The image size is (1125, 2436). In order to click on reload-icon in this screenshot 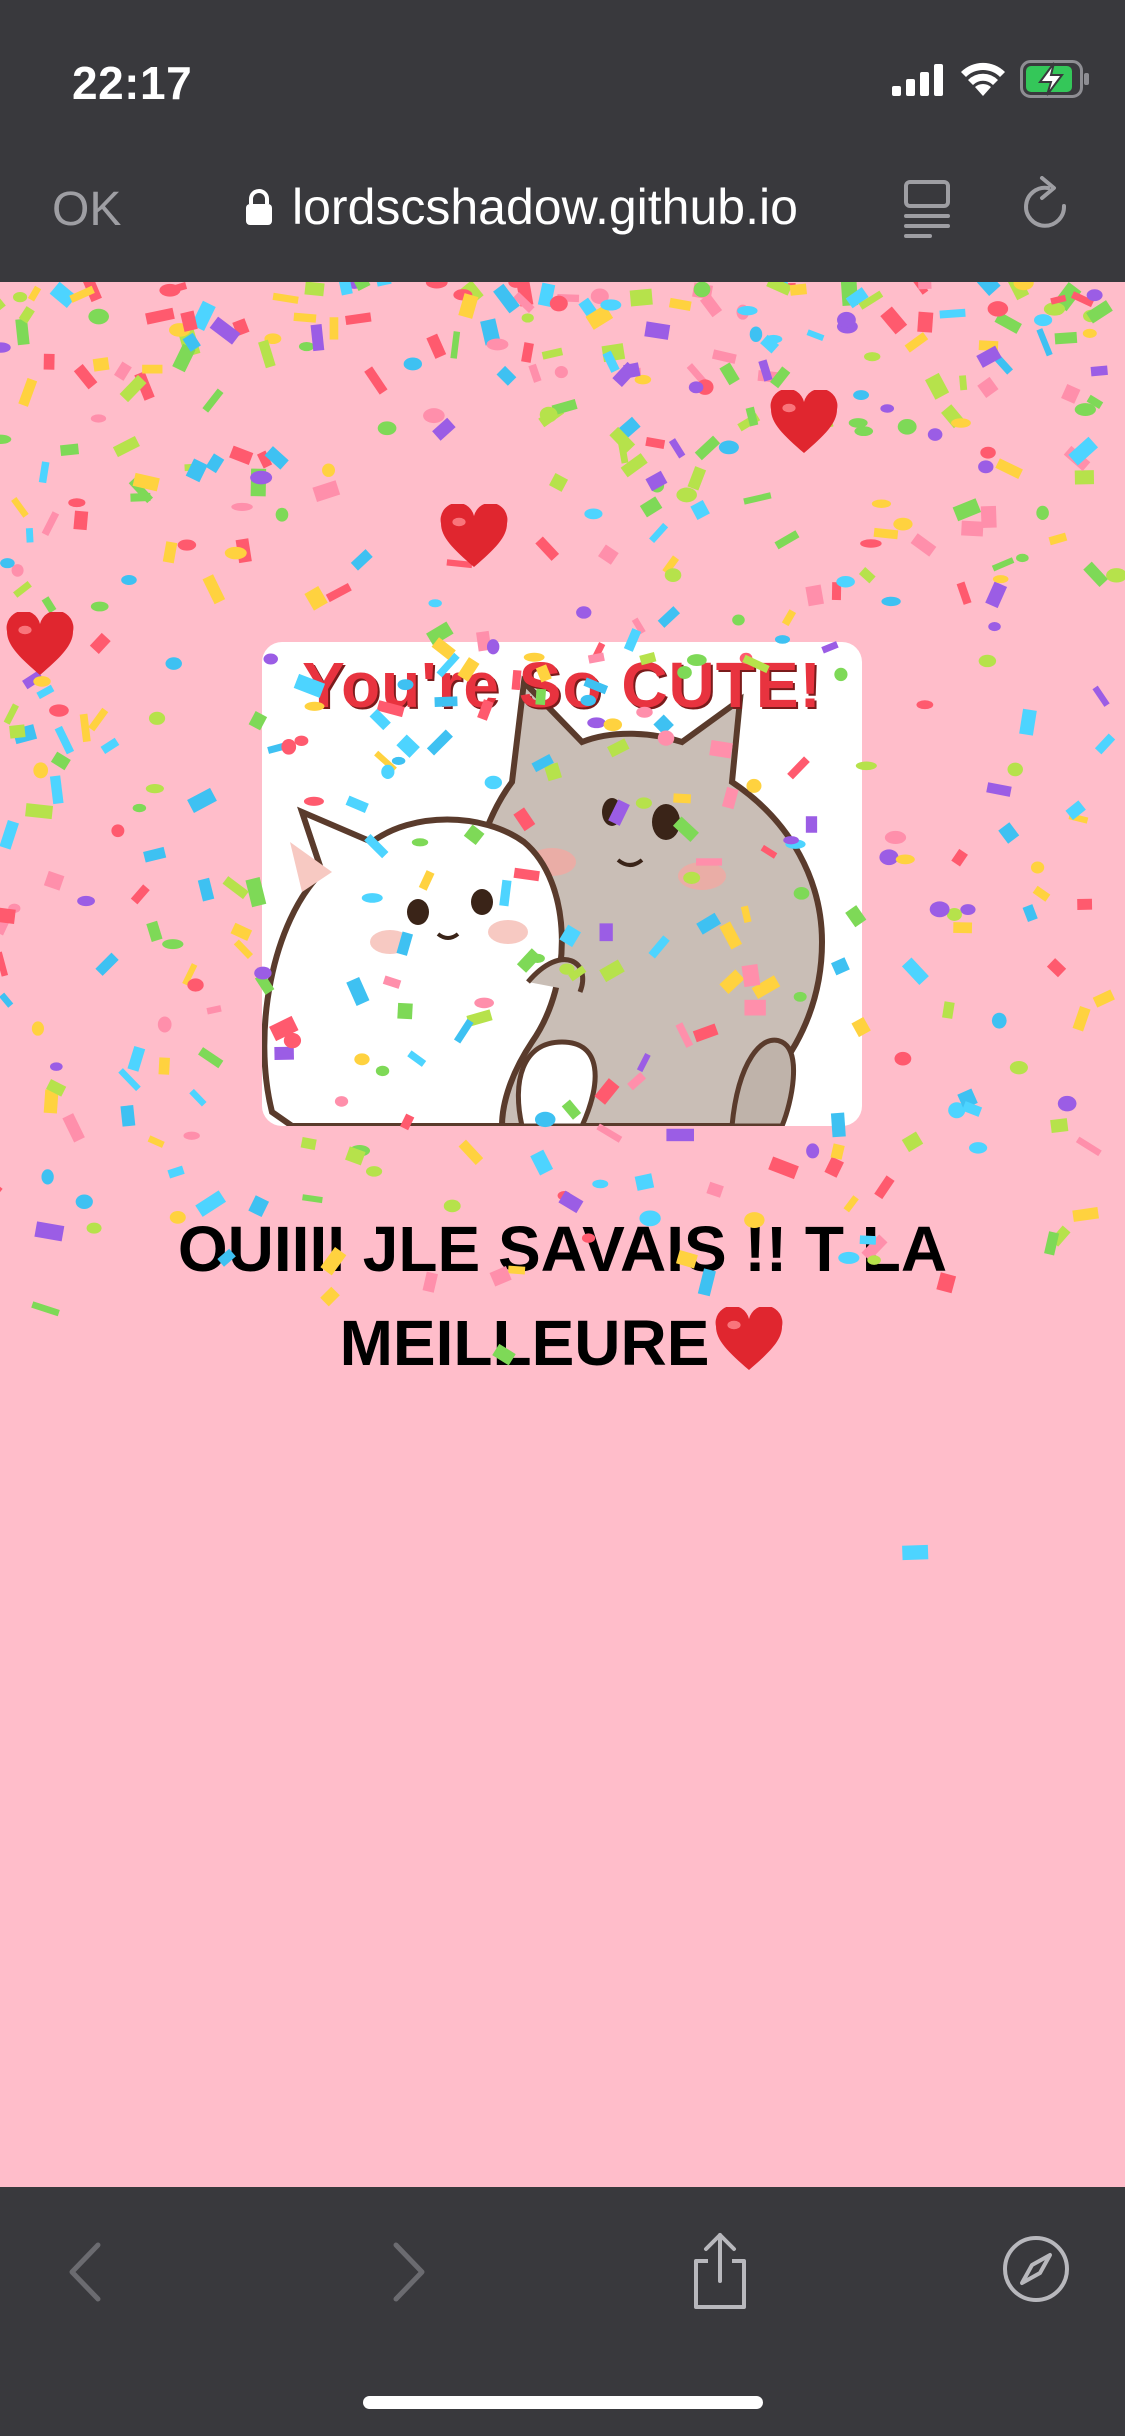, I will do `click(1046, 208)`.